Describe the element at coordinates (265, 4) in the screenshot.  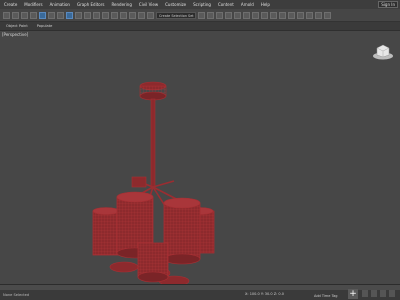
I see `menu-help: Help` at that location.